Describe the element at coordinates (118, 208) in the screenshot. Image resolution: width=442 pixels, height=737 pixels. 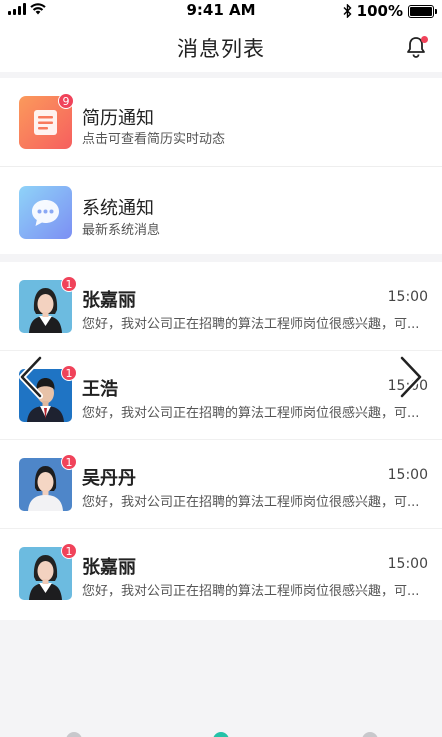
I see `notice-title: 系统通知` at that location.